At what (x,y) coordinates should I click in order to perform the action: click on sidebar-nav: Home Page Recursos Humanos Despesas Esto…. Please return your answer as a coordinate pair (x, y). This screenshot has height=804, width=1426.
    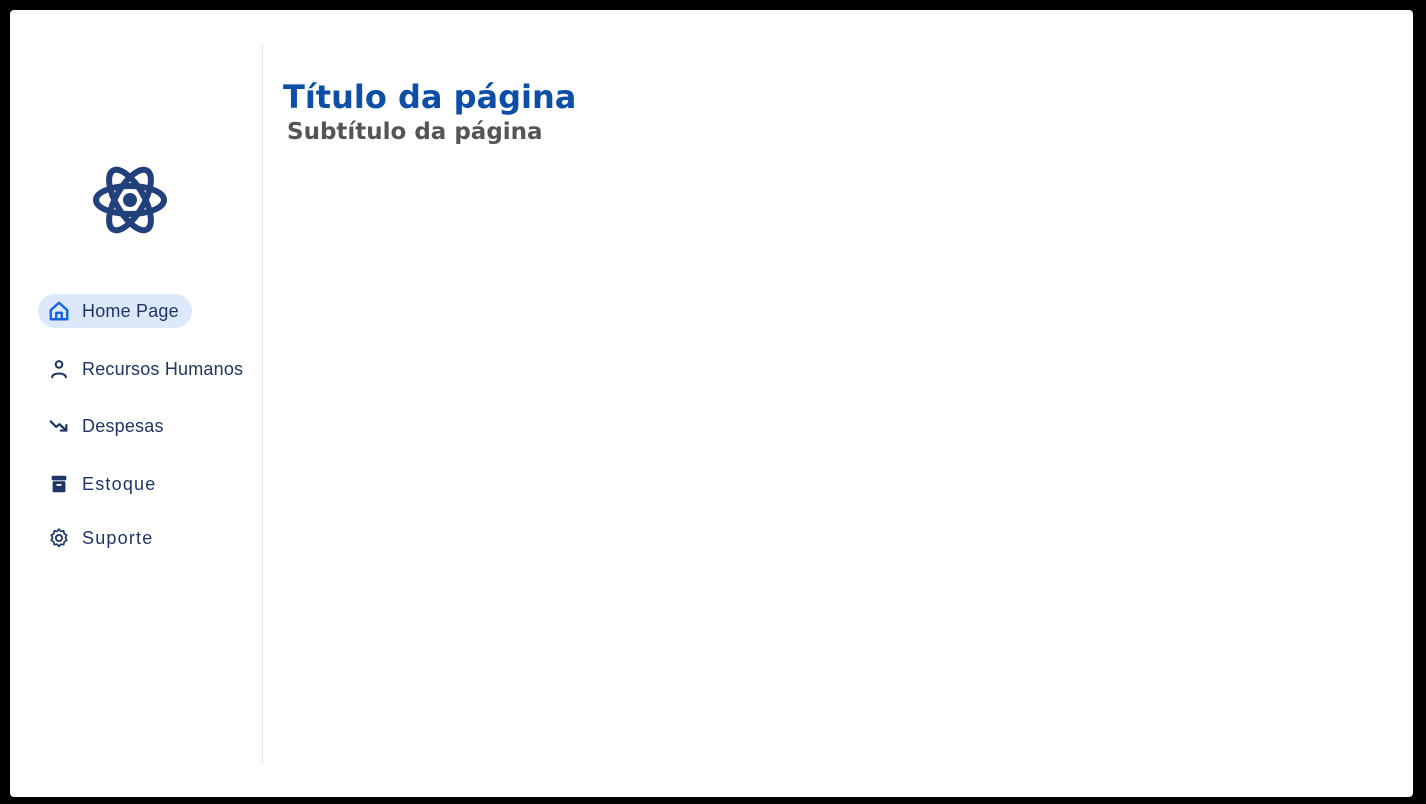
    Looking at the image, I should click on (150, 436).